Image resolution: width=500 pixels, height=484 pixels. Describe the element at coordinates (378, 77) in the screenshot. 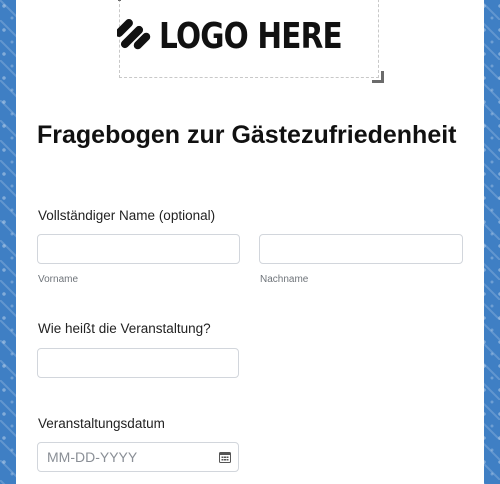

I see `resize-handle-bottom-right` at that location.